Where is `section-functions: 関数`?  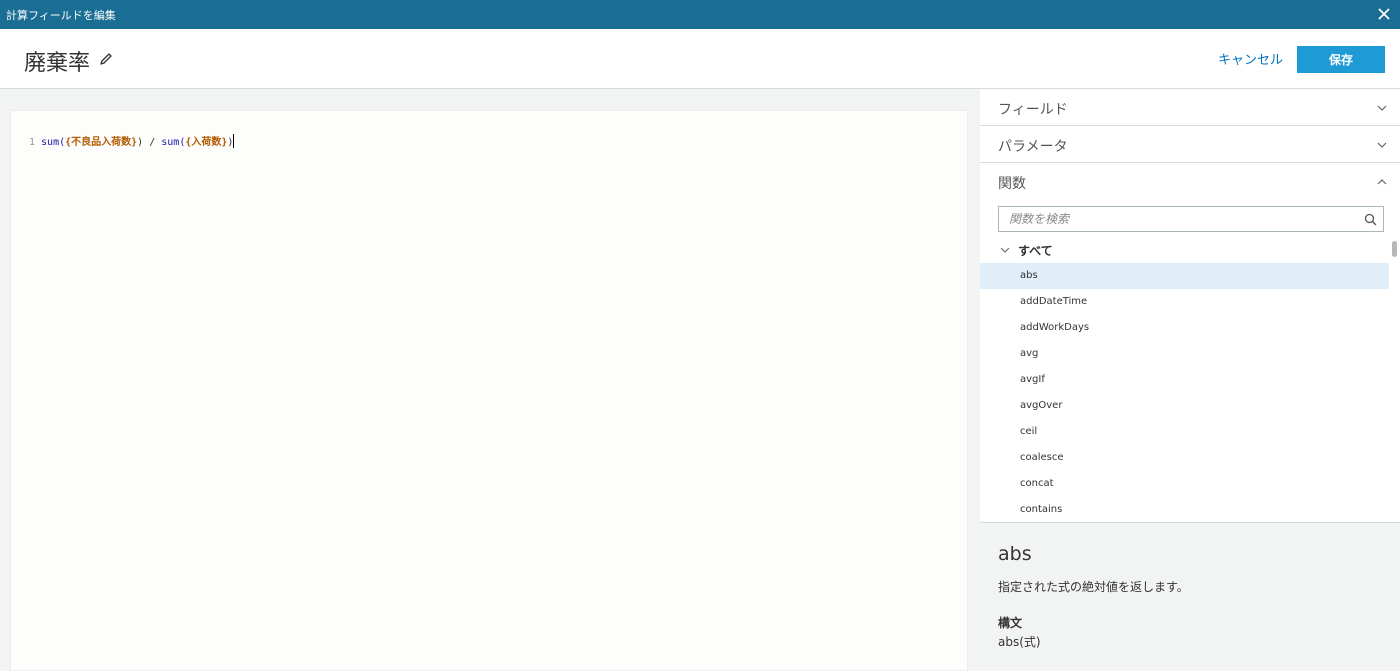
section-functions: 関数 is located at coordinates (1190, 181).